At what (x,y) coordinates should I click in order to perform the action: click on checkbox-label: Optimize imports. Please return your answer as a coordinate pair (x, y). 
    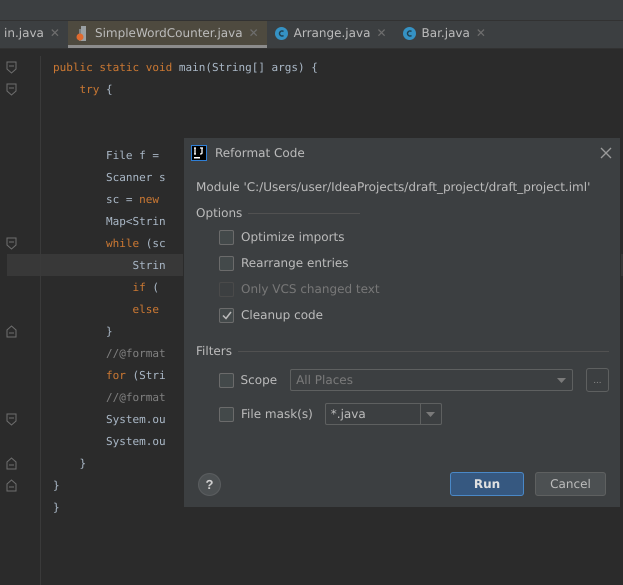
    Looking at the image, I should click on (292, 237).